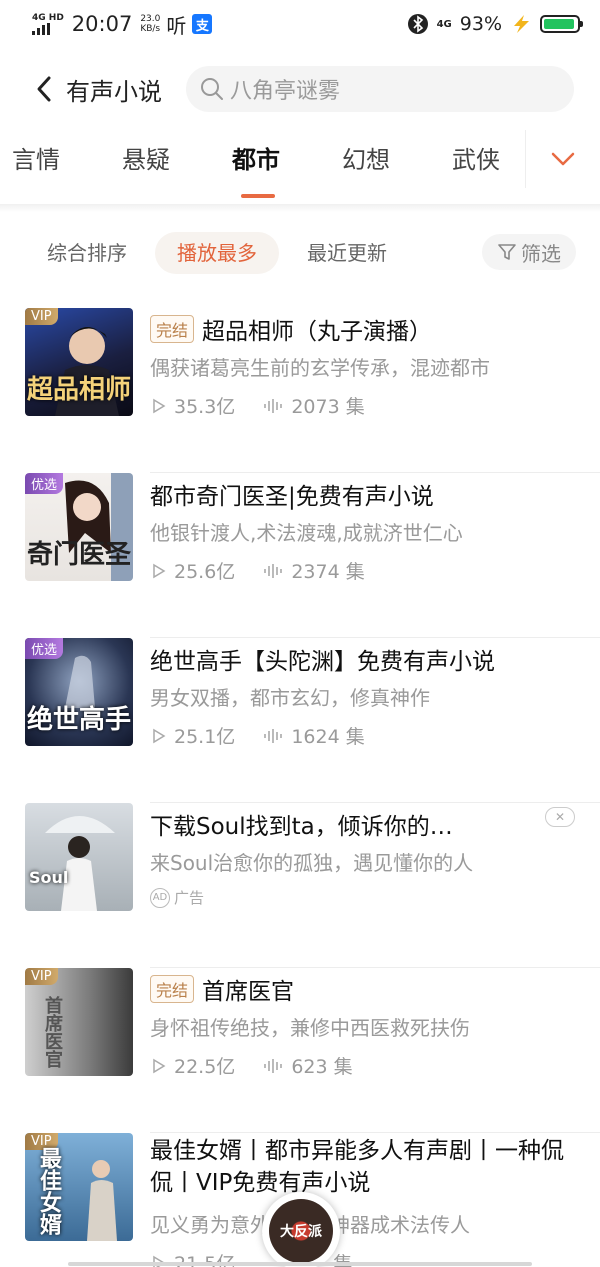 The width and height of the screenshot is (600, 1267). Describe the element at coordinates (292, 497) in the screenshot. I see `book-title: 都市奇门医圣|免费有声小说` at that location.